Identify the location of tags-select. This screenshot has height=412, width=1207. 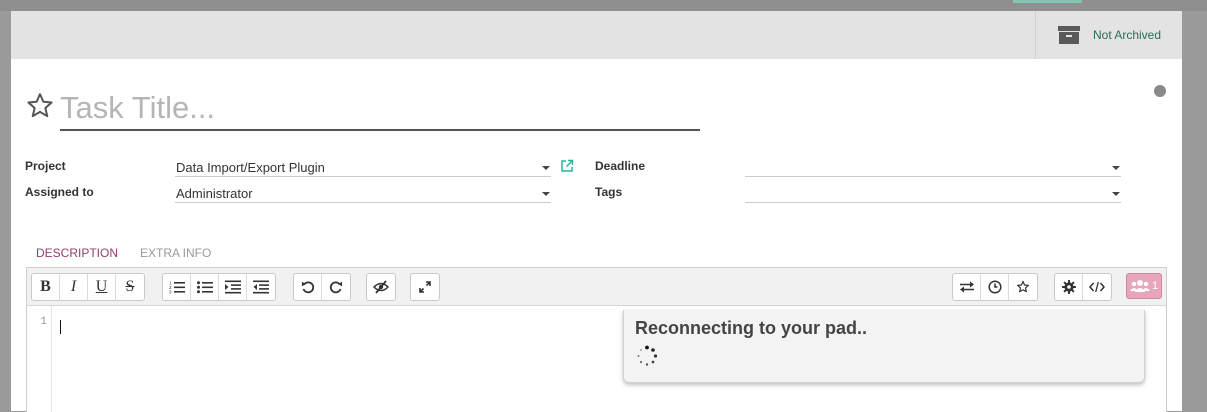
(933, 194).